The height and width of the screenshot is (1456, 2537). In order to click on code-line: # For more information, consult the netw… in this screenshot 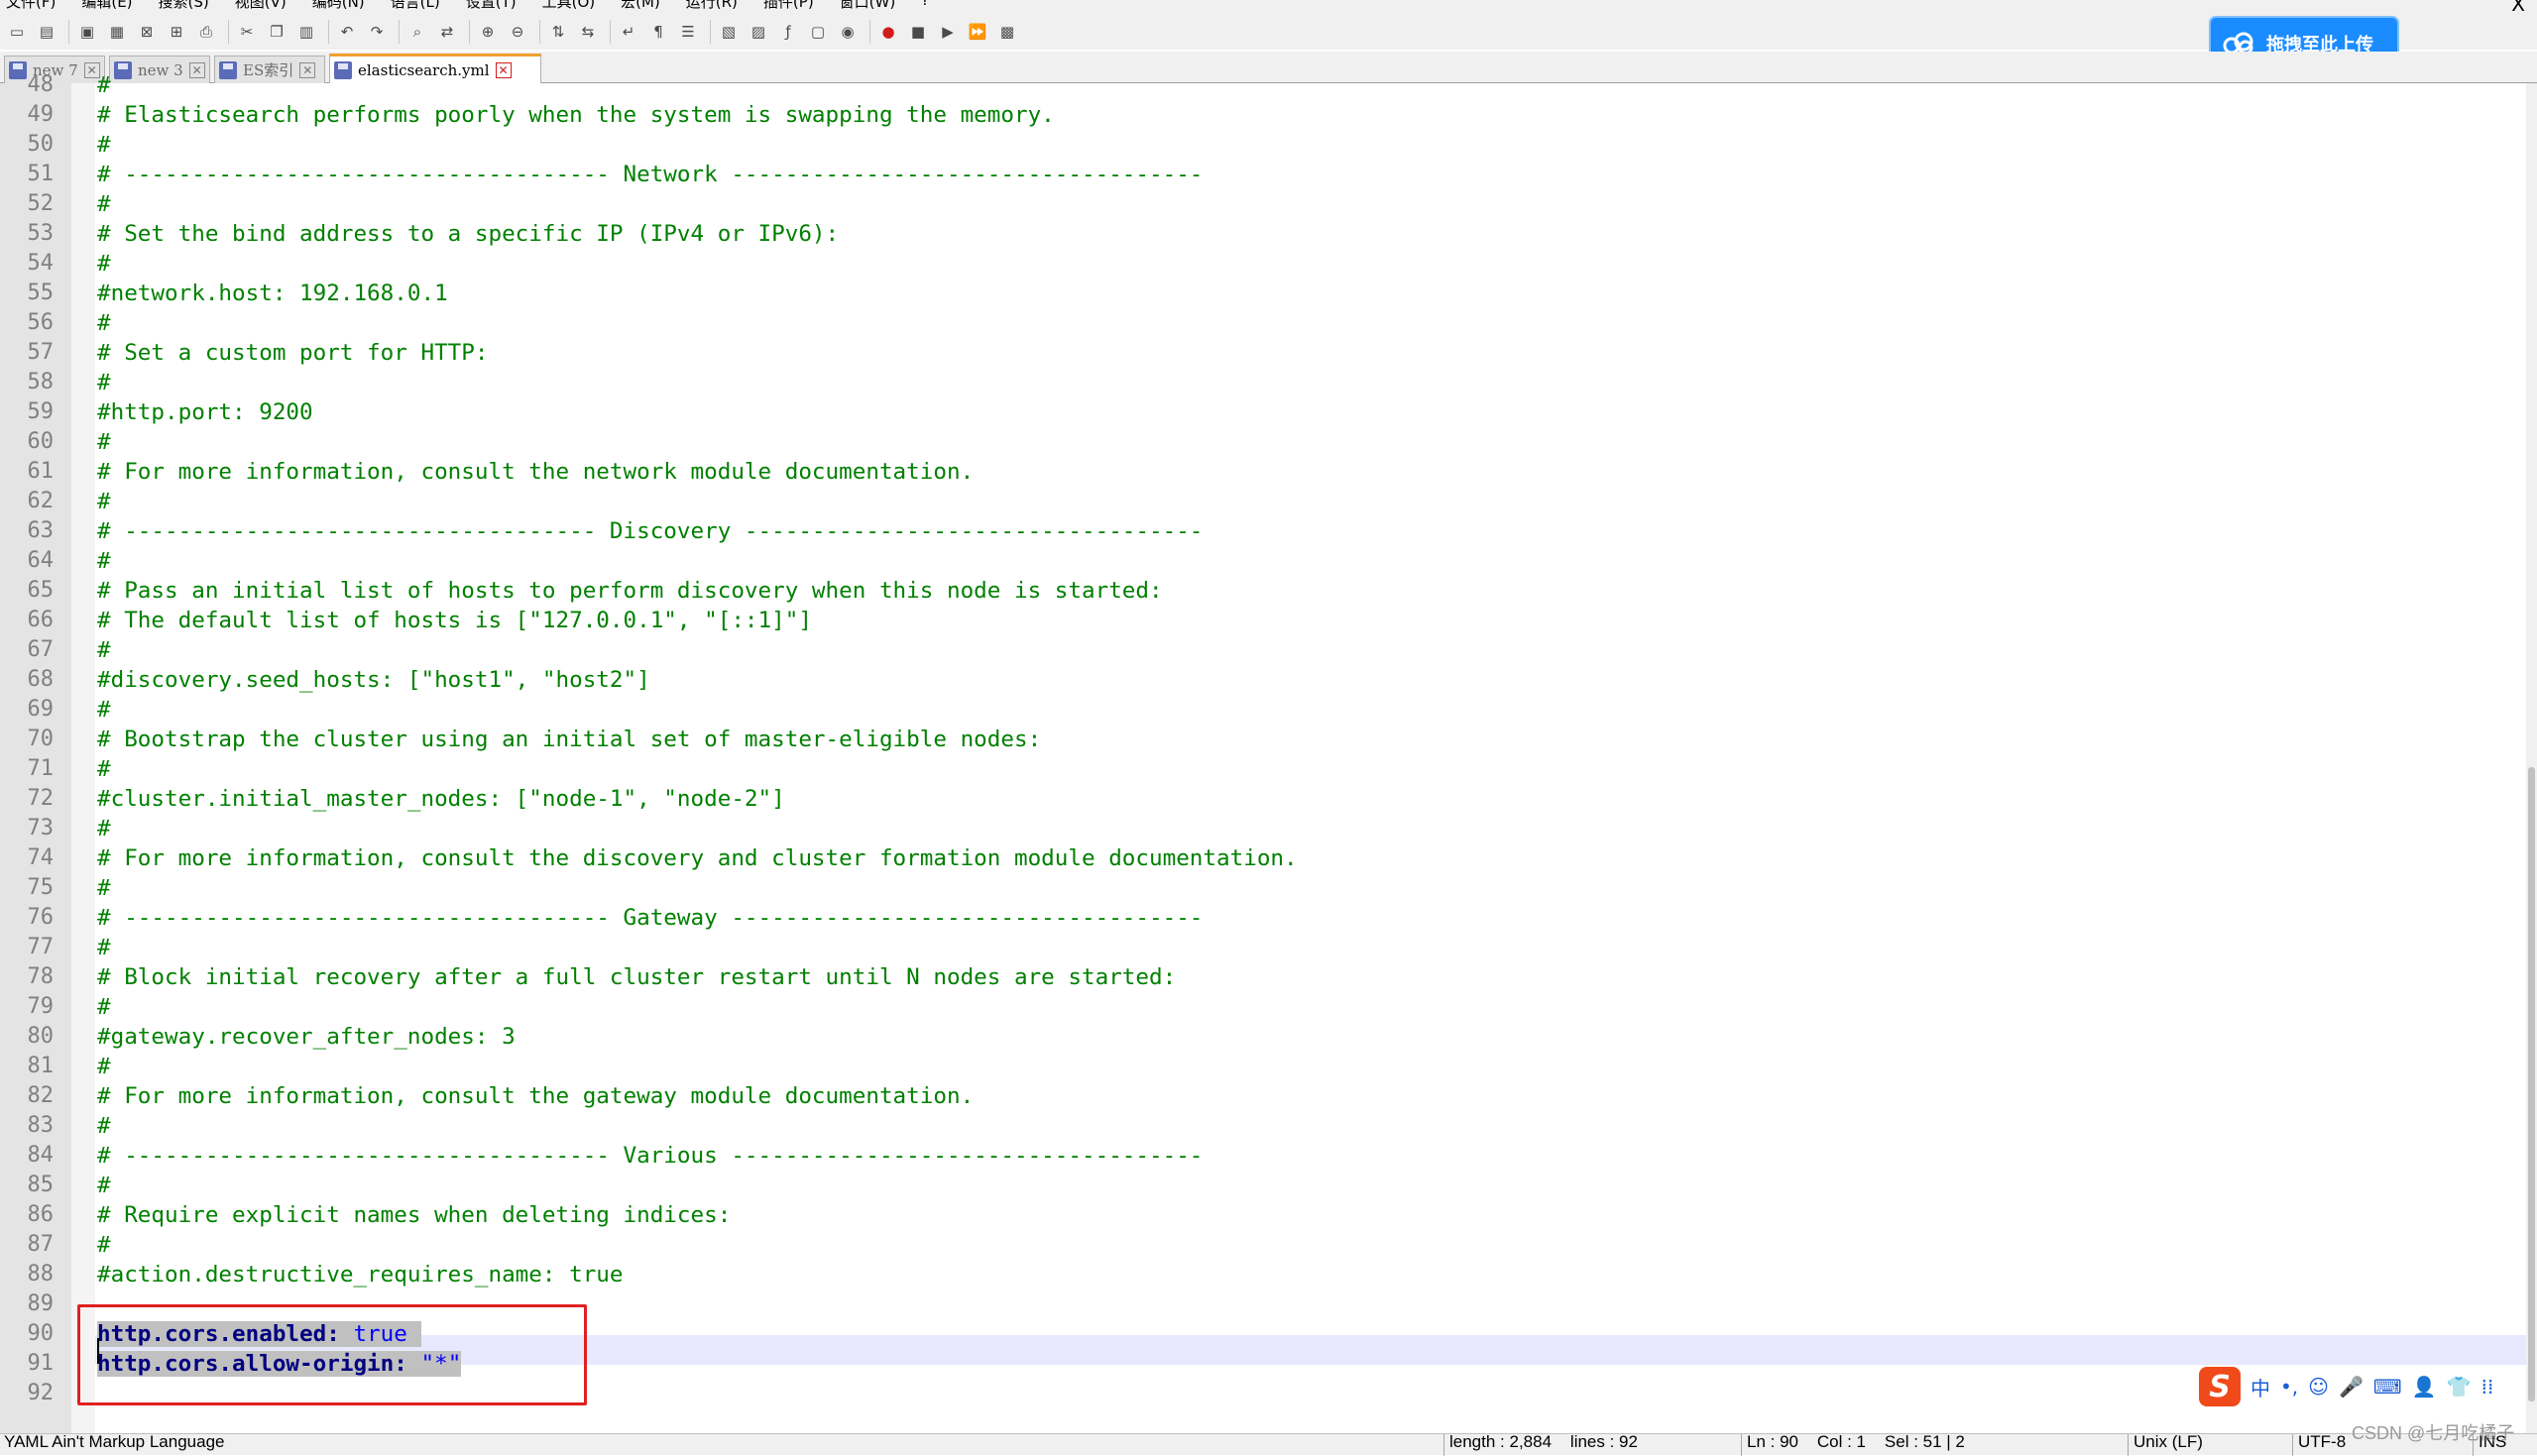, I will do `click(535, 472)`.